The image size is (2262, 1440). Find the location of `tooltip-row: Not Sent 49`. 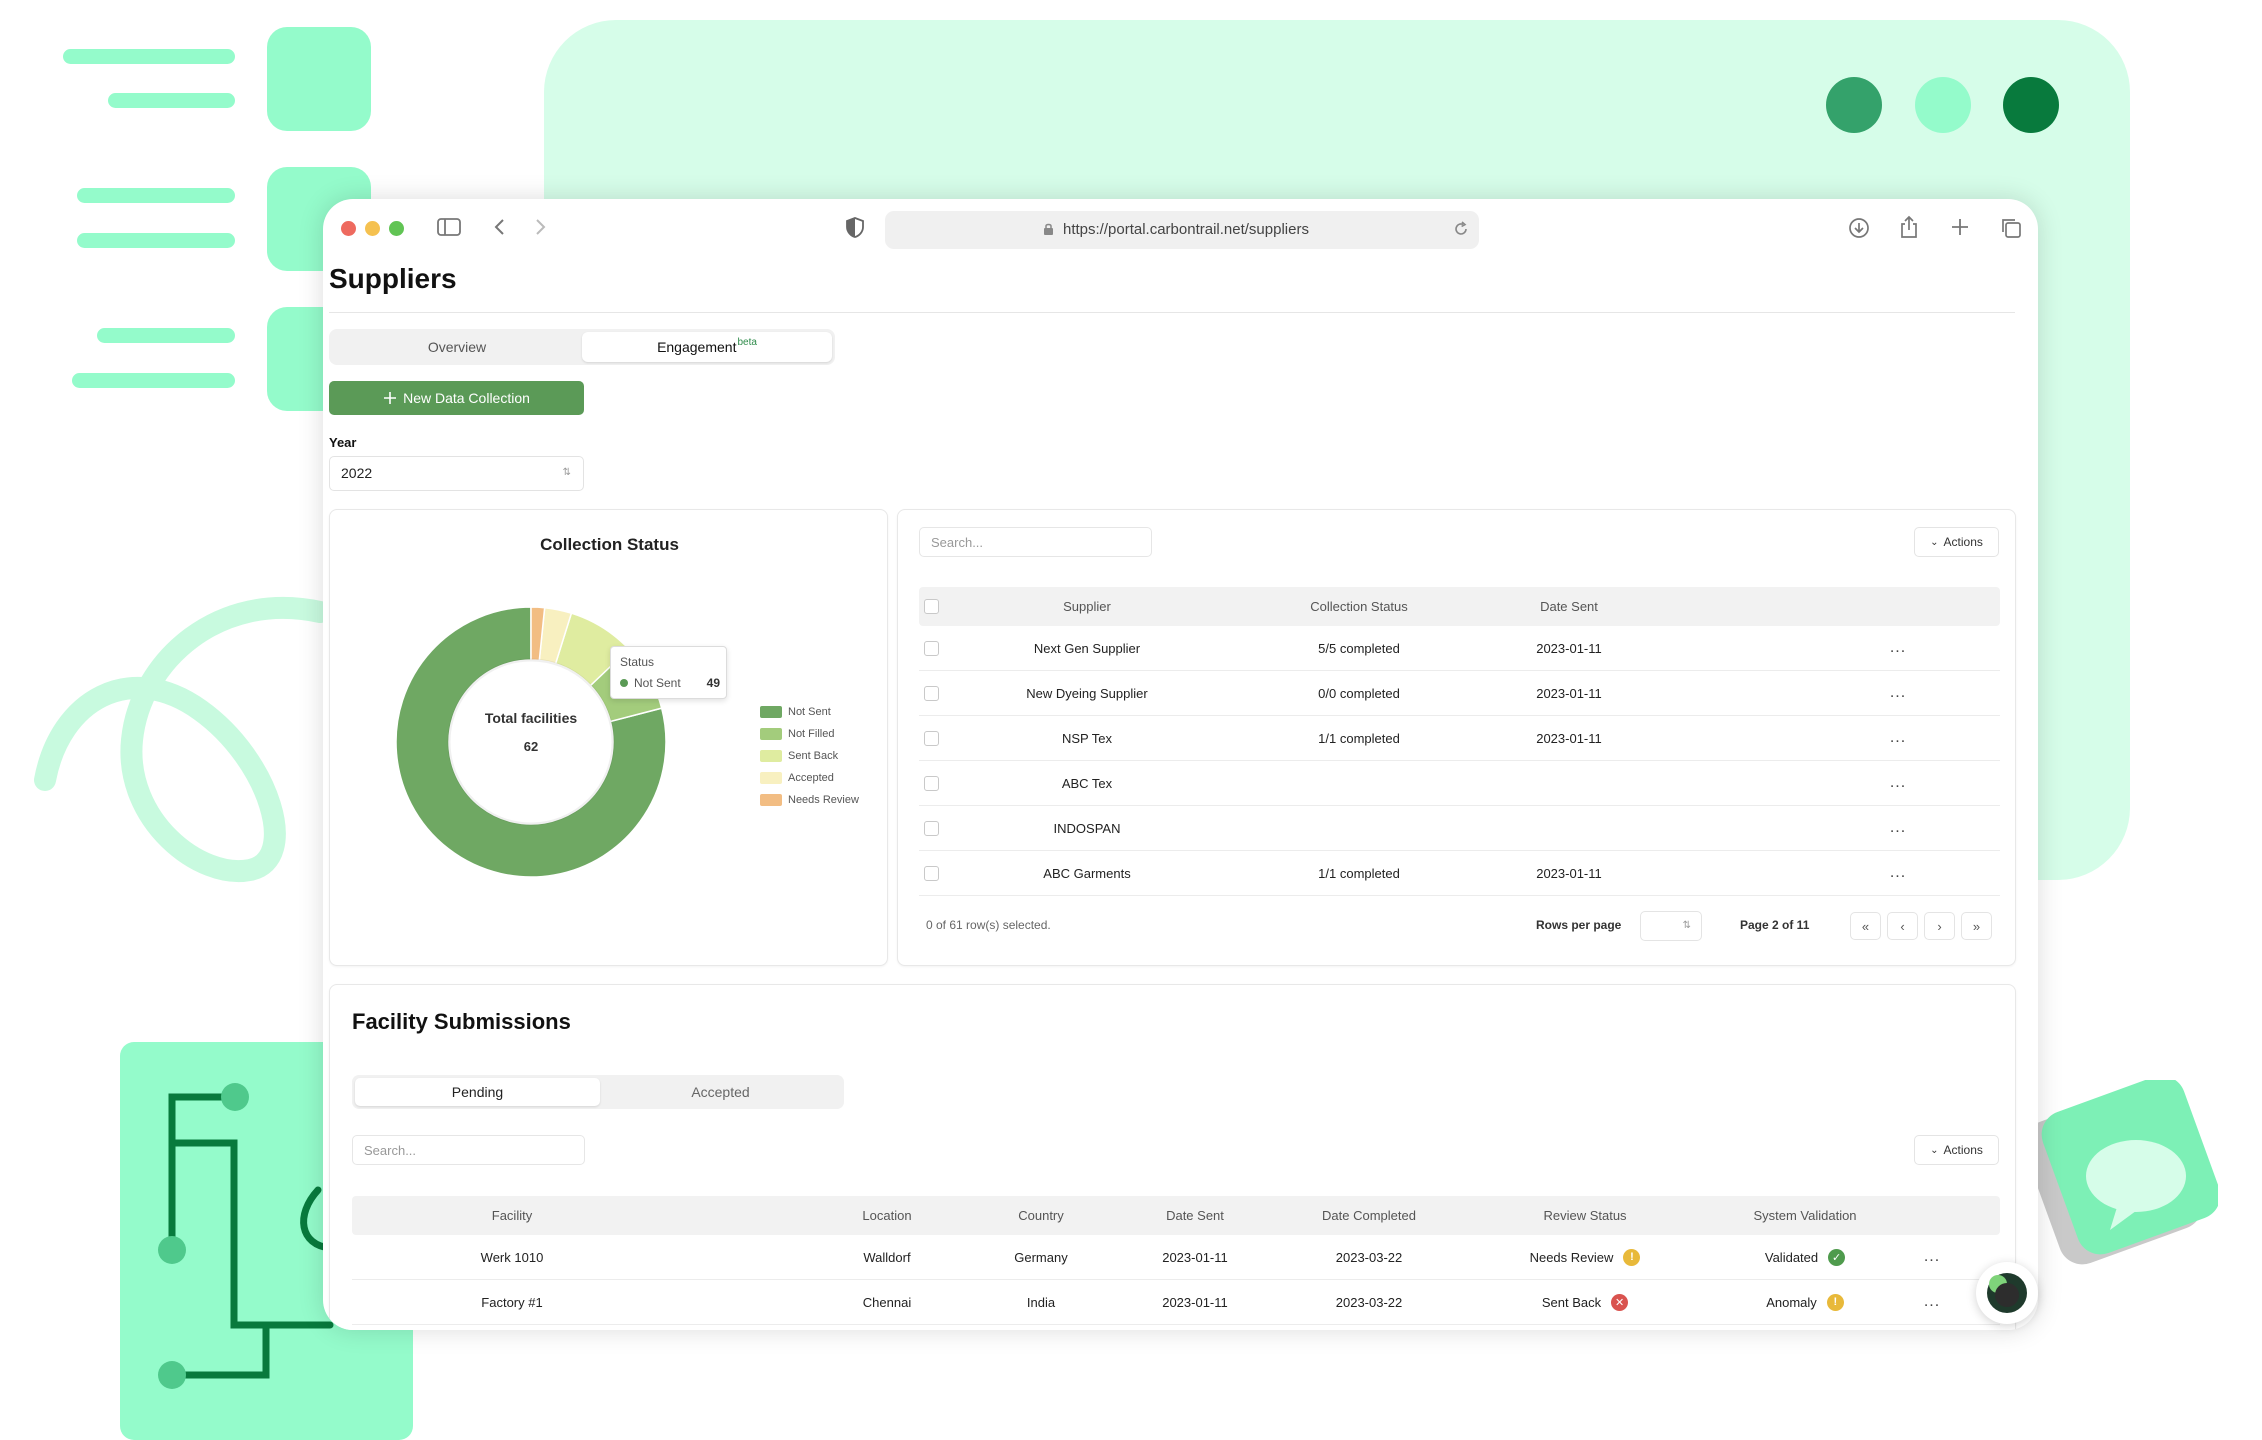

tooltip-row: Not Sent 49 is located at coordinates (670, 683).